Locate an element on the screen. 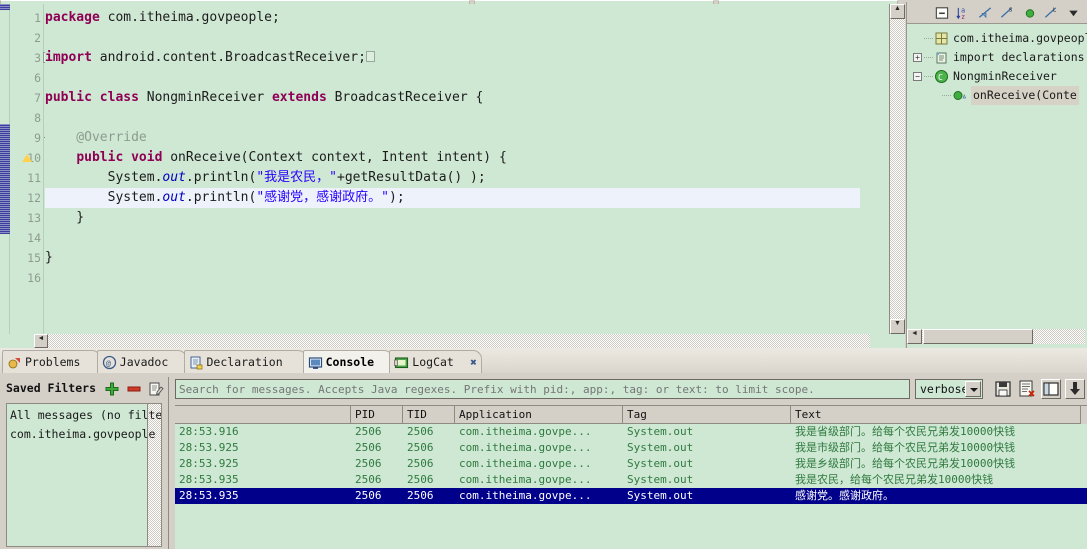 The height and width of the screenshot is (549, 1087). log-cell-pid: 2506 is located at coordinates (368, 463).